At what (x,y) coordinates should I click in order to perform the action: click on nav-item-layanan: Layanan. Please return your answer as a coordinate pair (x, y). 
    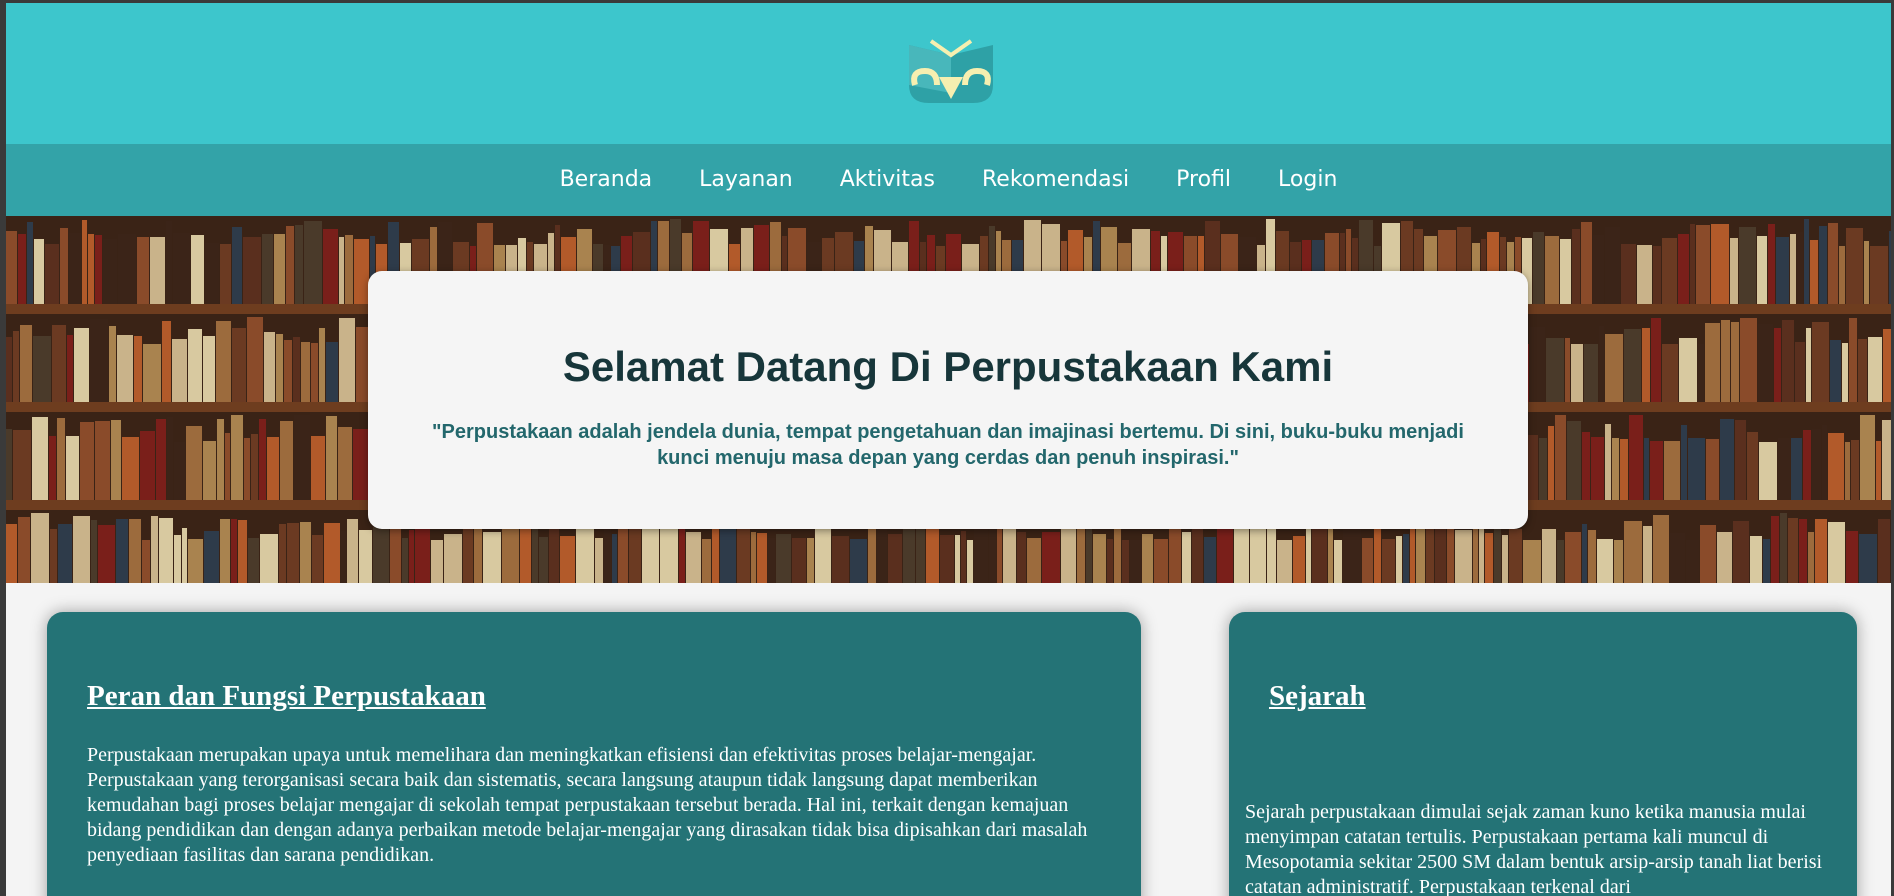
    Looking at the image, I should click on (746, 180).